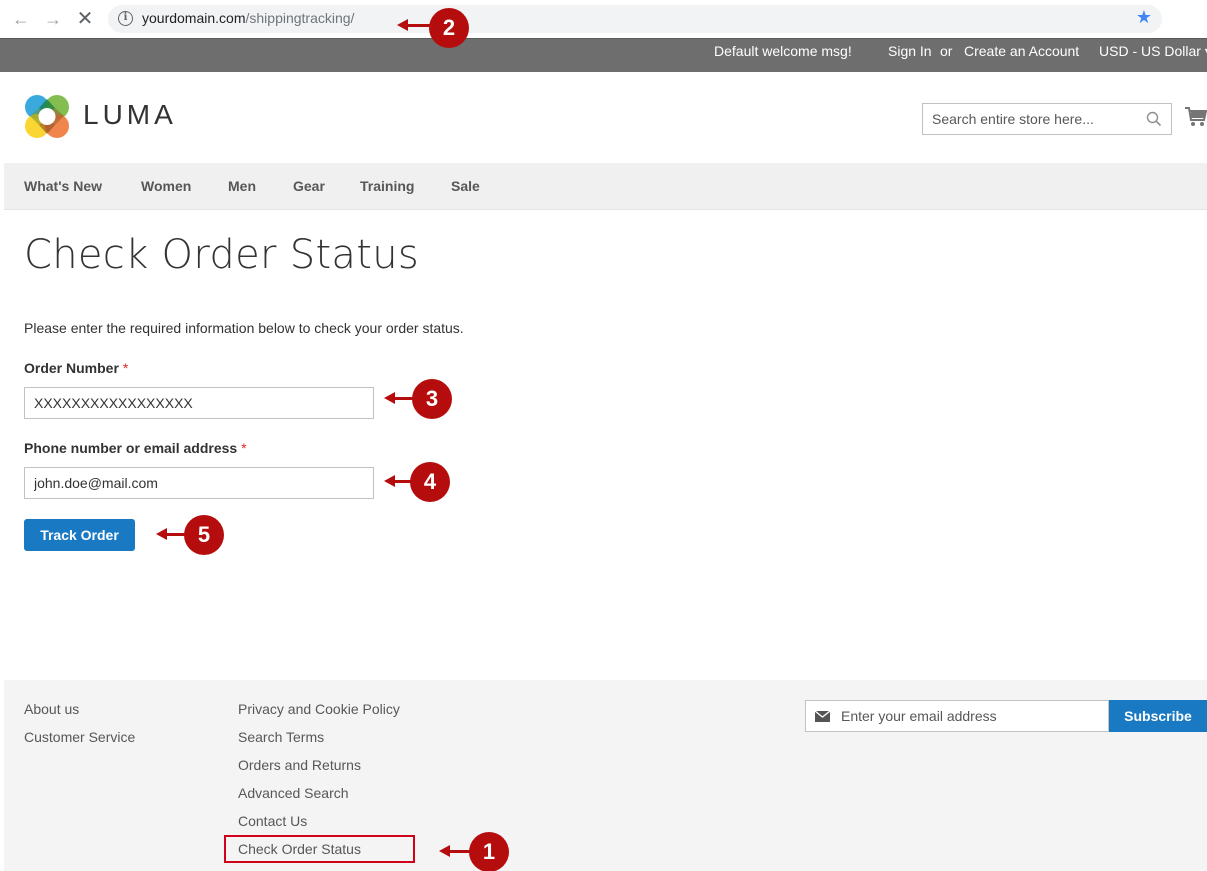 The height and width of the screenshot is (871, 1207). What do you see at coordinates (387, 186) in the screenshot?
I see `nav-item-training: Training` at bounding box center [387, 186].